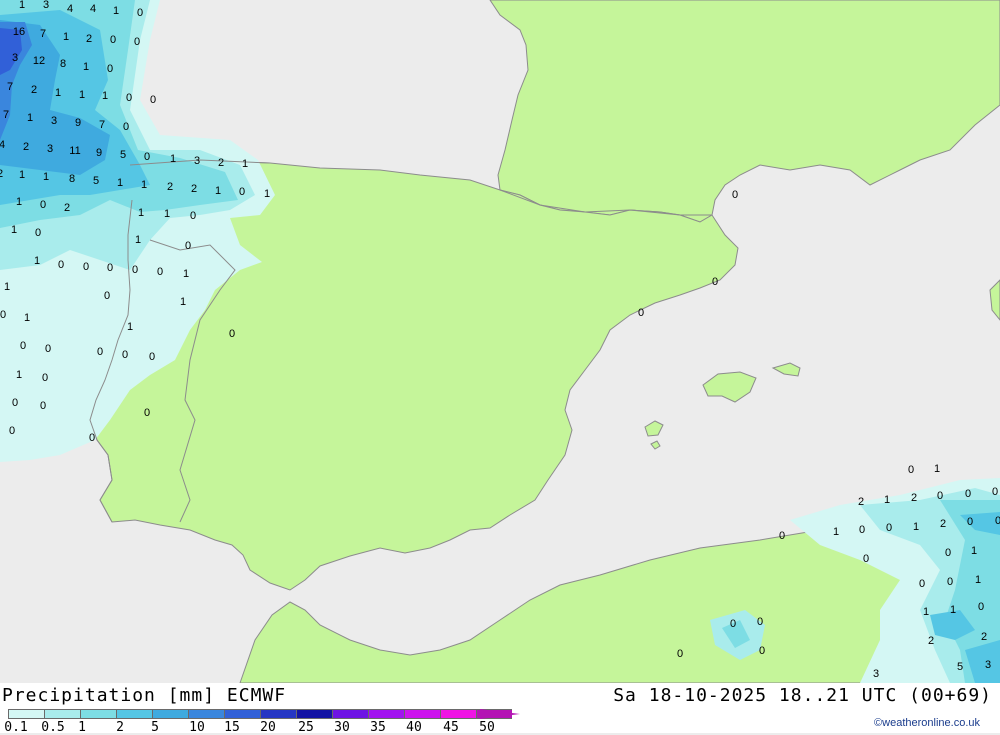  Describe the element at coordinates (260, 714) in the screenshot. I see `legend-bar` at that location.